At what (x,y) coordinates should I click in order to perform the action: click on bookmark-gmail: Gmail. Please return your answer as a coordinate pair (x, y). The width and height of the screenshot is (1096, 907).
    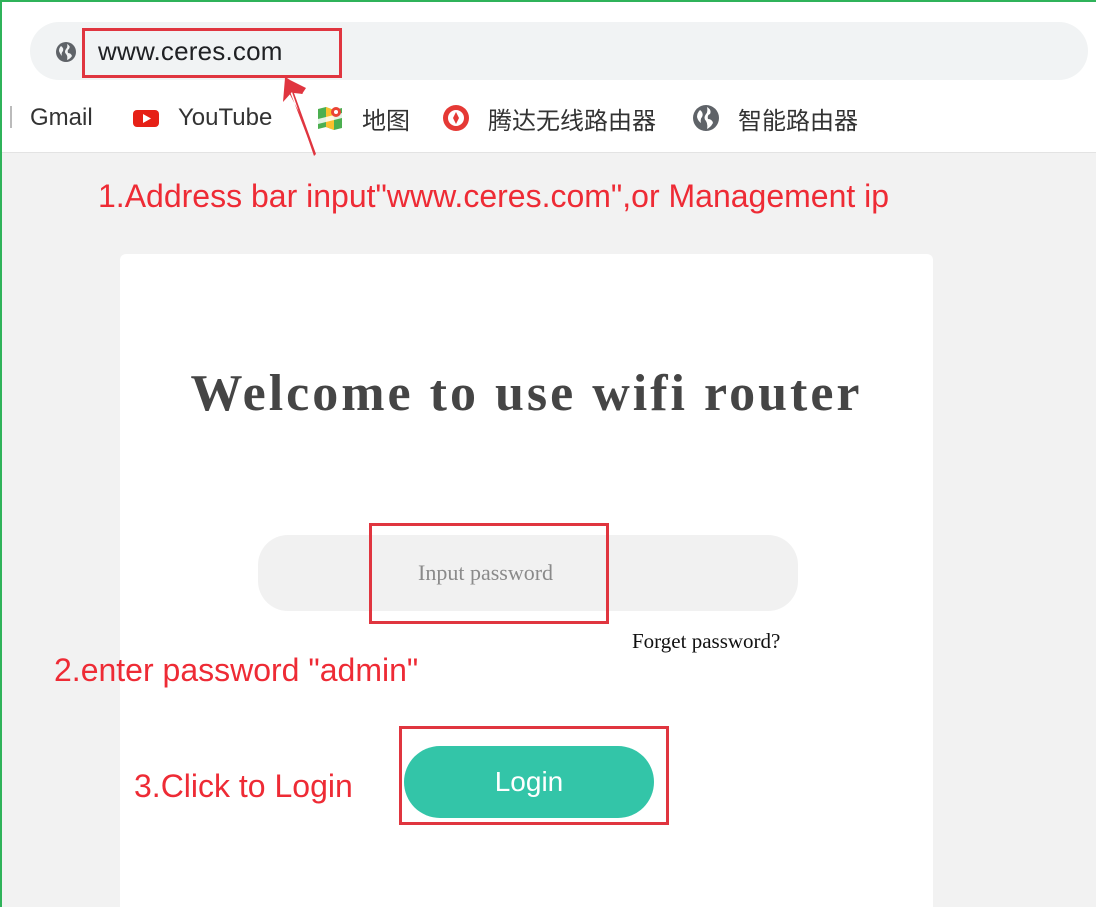
    Looking at the image, I should click on (61, 118).